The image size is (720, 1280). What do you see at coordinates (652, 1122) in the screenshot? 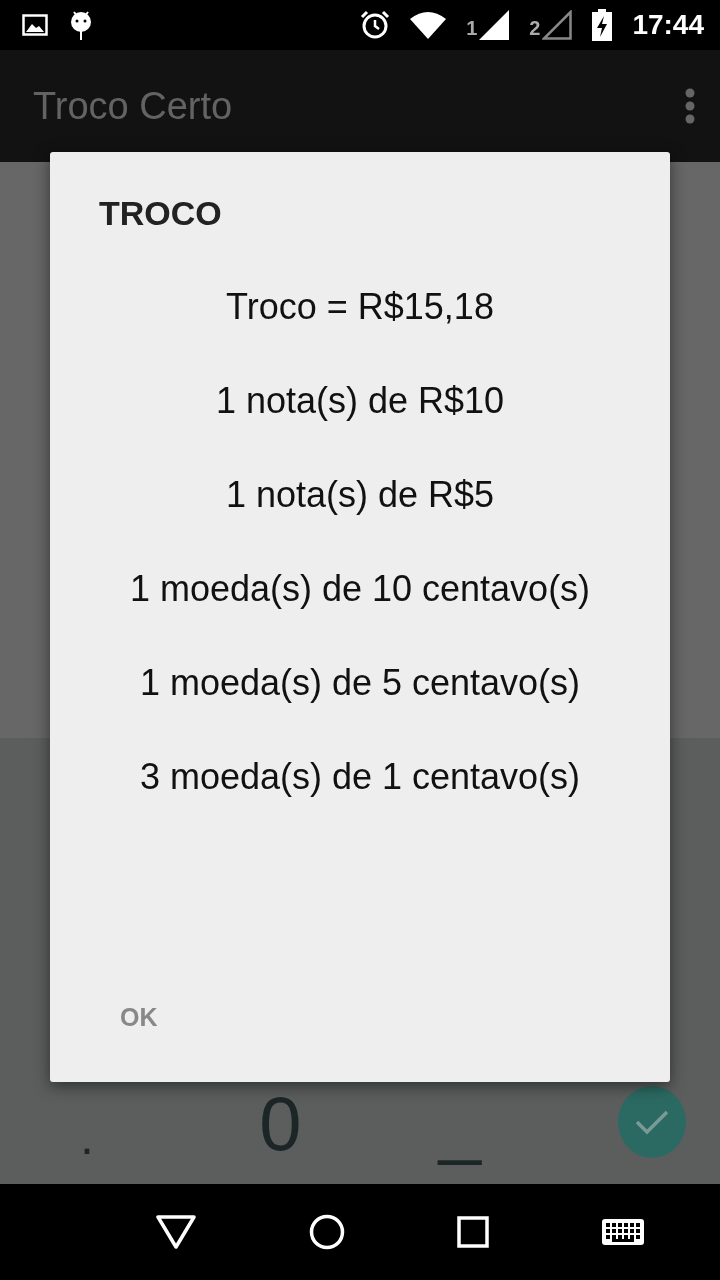
I see `check-icon` at bounding box center [652, 1122].